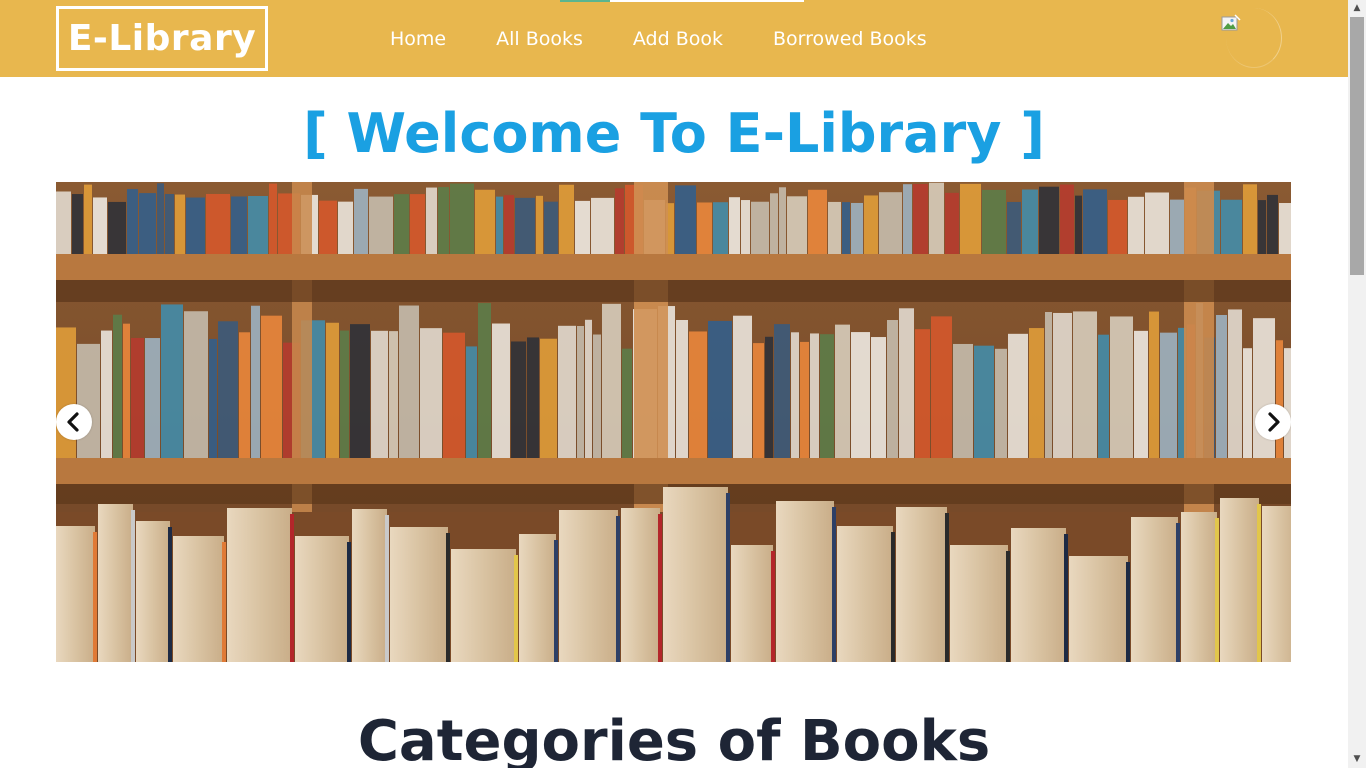 This screenshot has width=1366, height=768. What do you see at coordinates (1231, 24) in the screenshot?
I see `avatar-broken-image-icon` at bounding box center [1231, 24].